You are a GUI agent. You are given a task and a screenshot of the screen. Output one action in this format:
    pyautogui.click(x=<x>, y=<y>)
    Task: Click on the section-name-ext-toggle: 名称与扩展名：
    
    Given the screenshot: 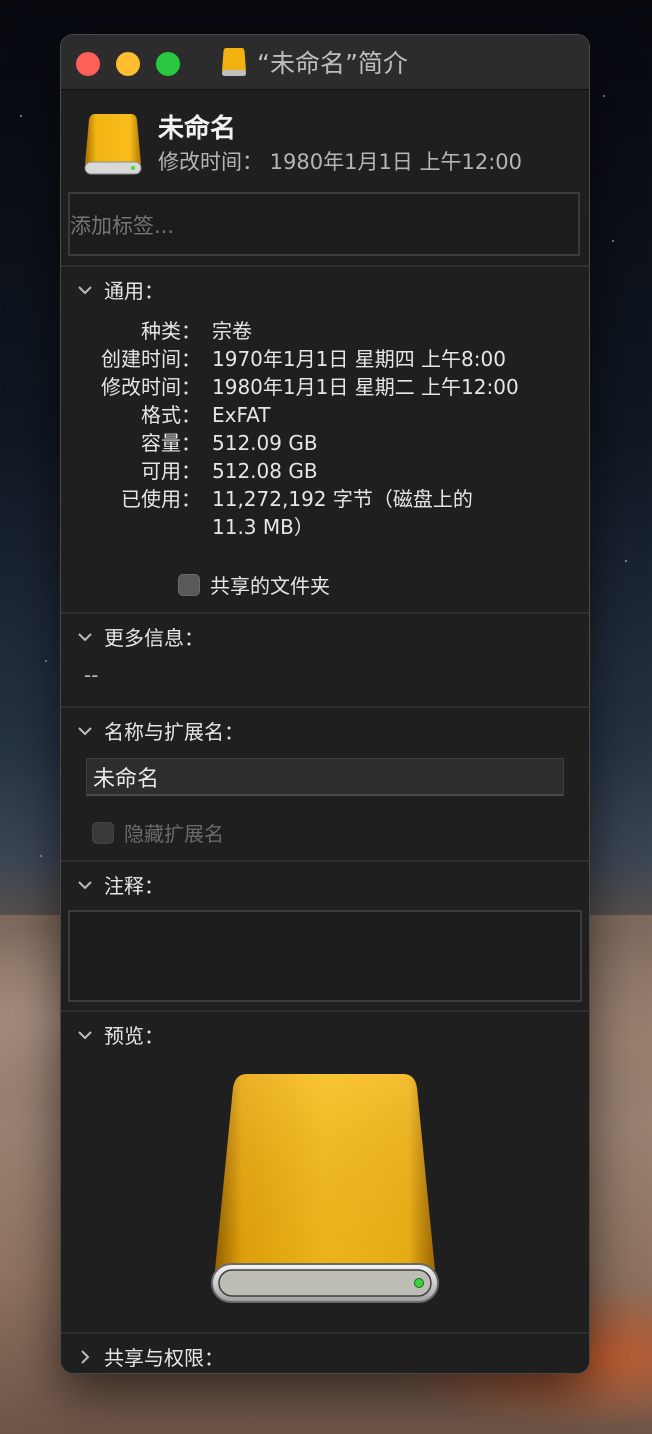 What is the action you would take?
    pyautogui.click(x=160, y=730)
    